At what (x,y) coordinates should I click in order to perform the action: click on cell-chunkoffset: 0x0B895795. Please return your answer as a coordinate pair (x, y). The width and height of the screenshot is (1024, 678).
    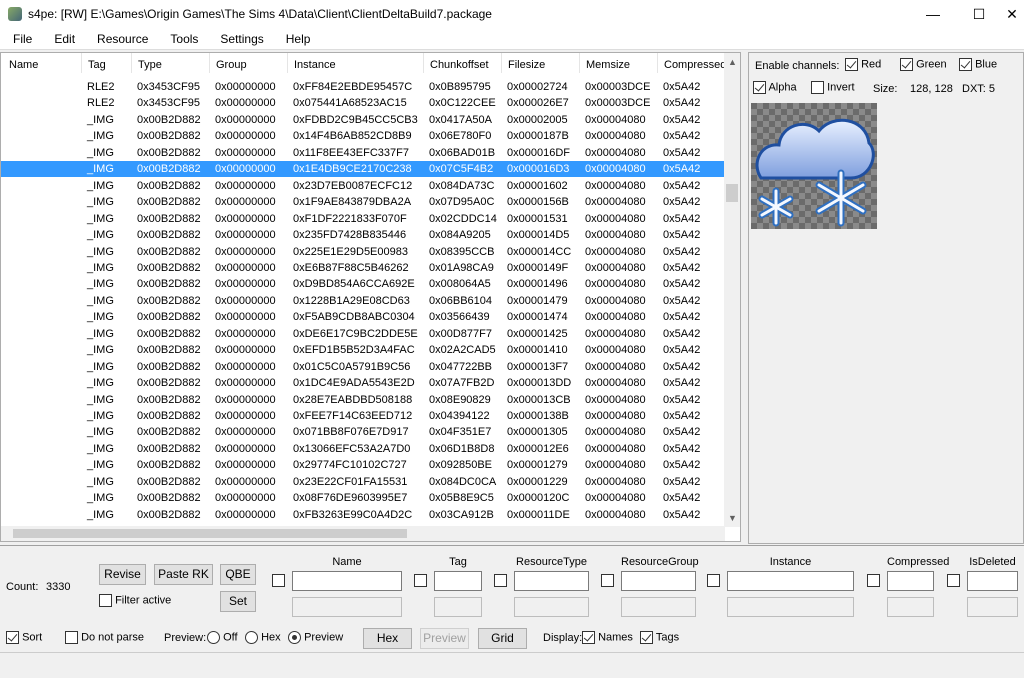
    Looking at the image, I should click on (460, 87).